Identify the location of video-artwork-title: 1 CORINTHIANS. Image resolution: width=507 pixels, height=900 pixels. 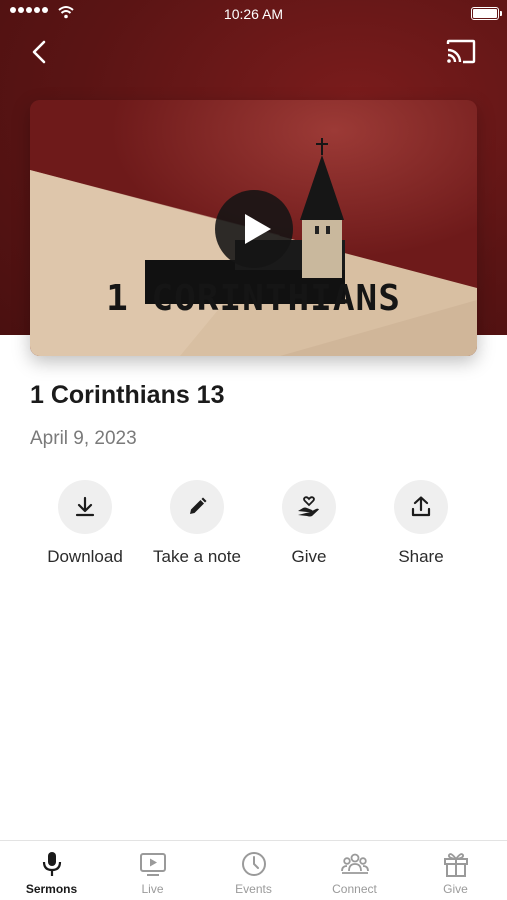
(253, 298).